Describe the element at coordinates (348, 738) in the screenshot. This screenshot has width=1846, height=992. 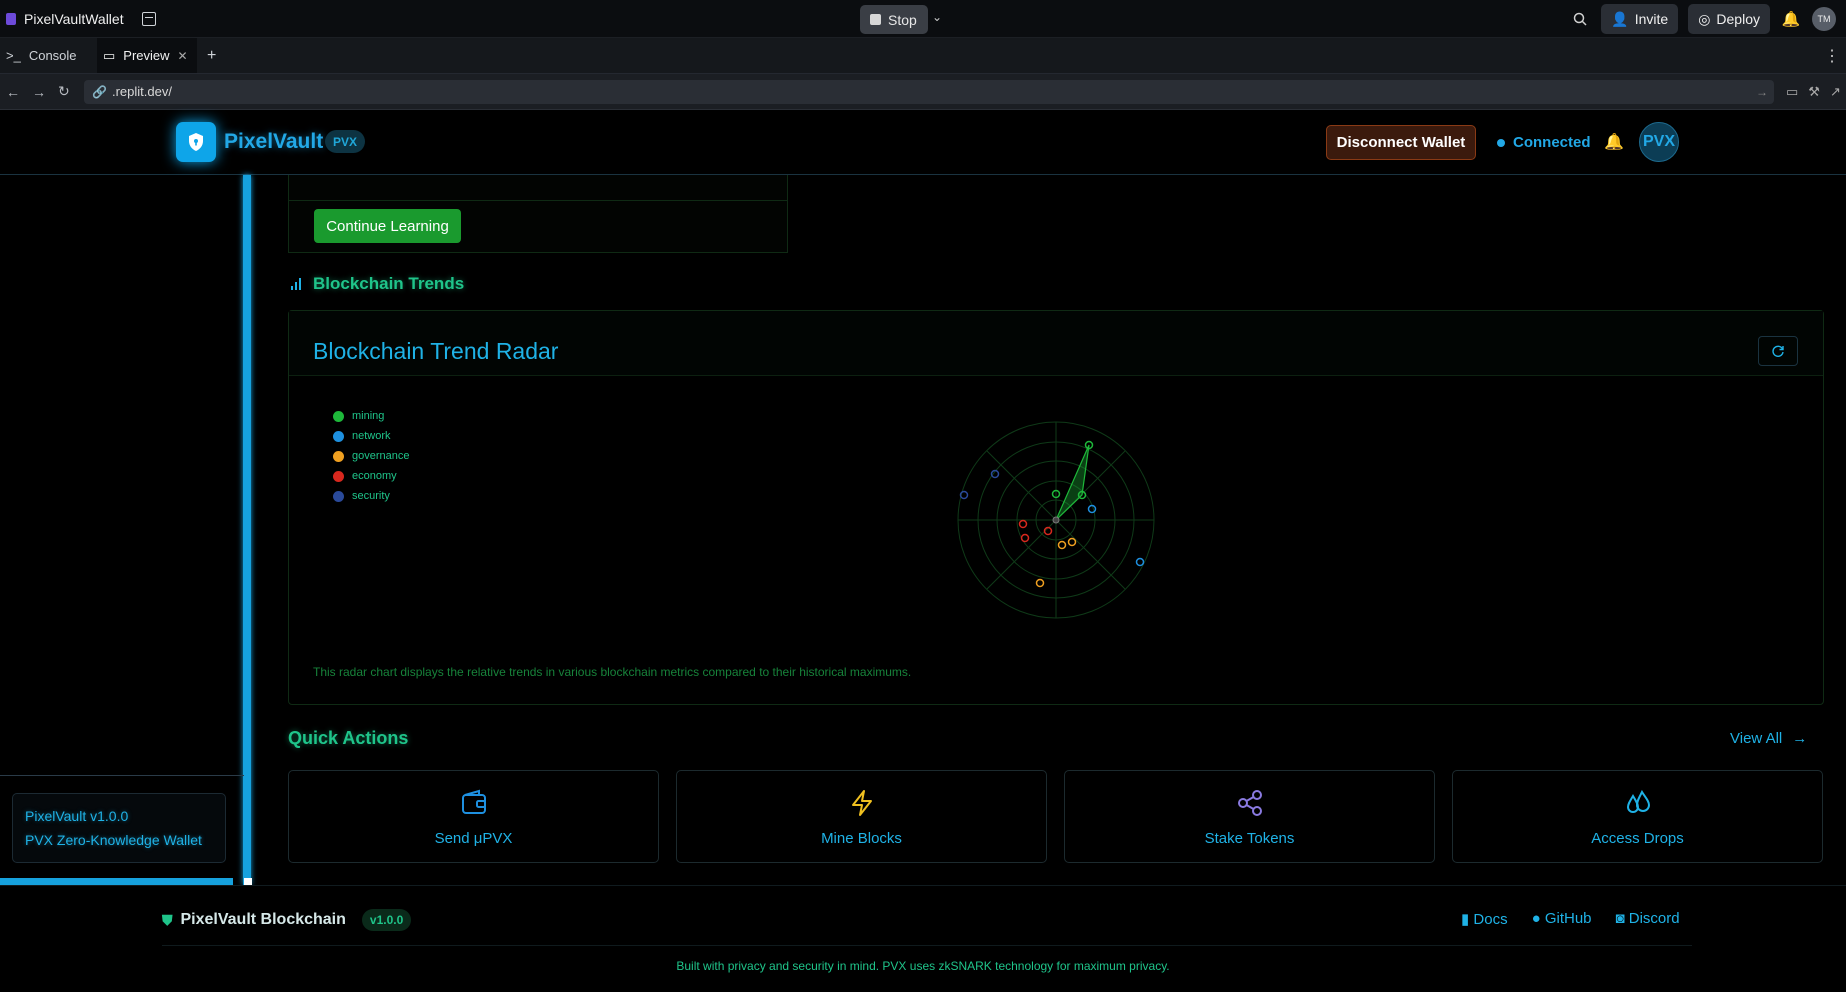
I see `quick-actions-title: Quick Actions` at that location.